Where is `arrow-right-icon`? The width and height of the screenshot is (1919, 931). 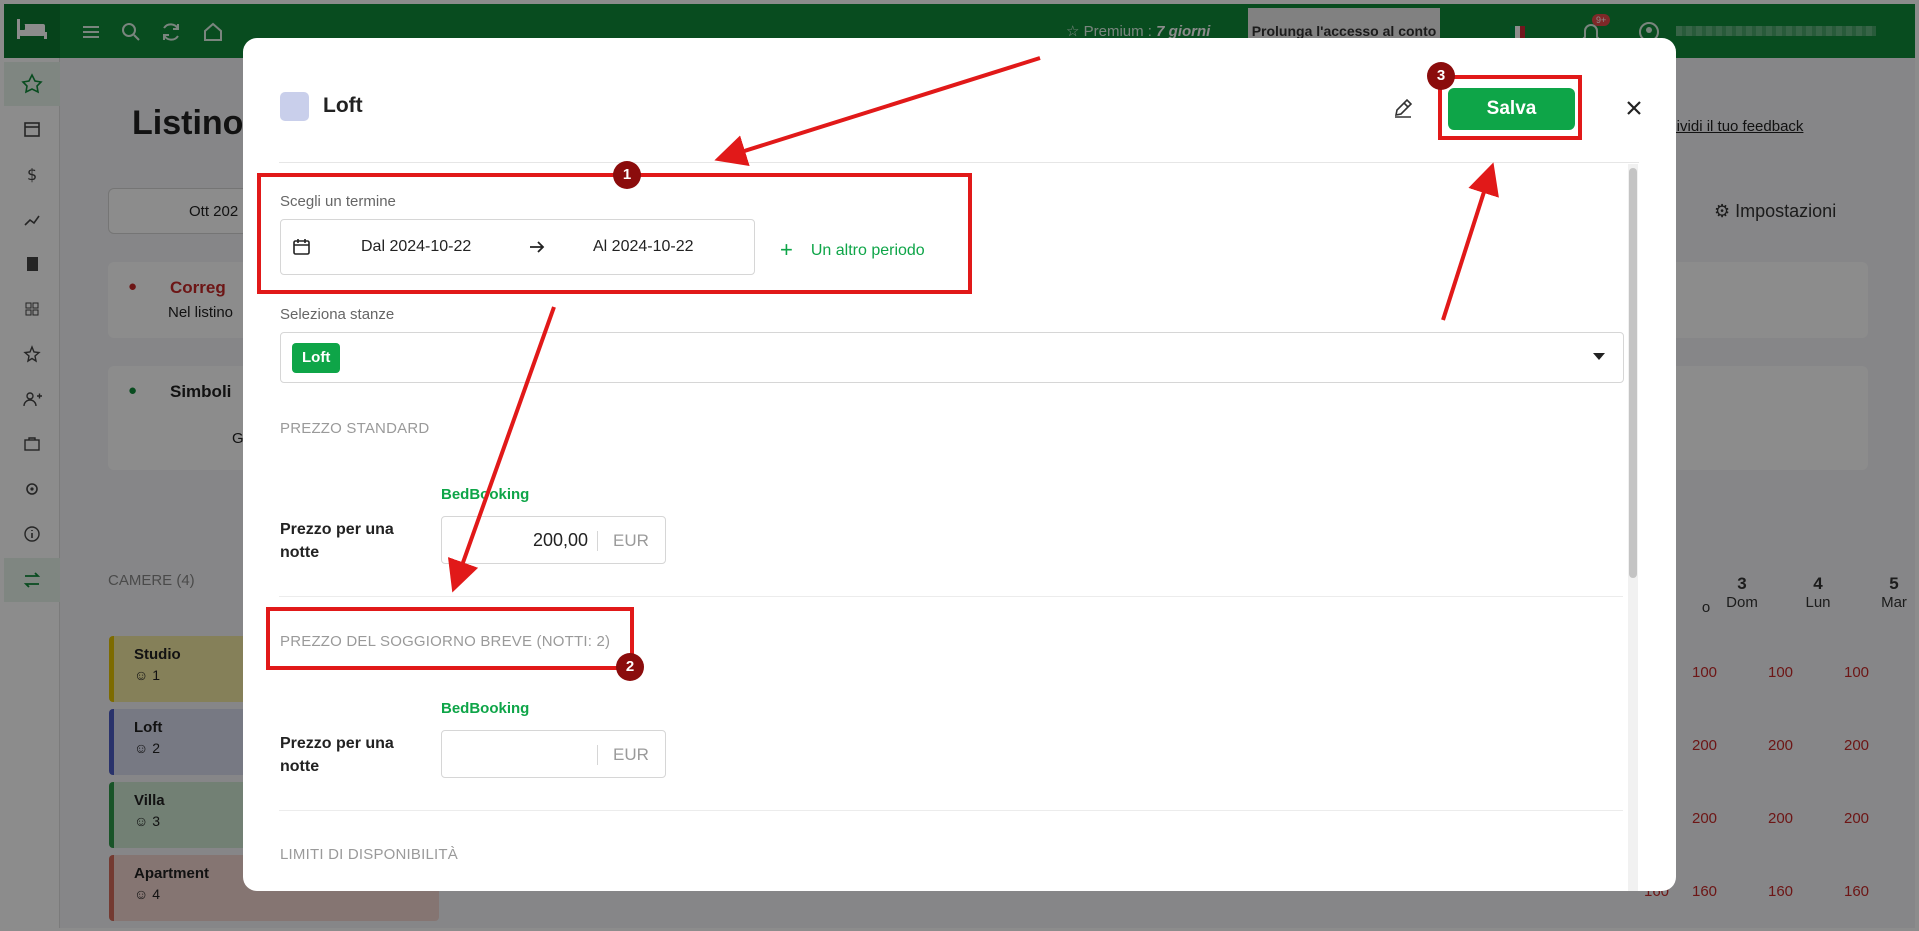
arrow-right-icon is located at coordinates (537, 247).